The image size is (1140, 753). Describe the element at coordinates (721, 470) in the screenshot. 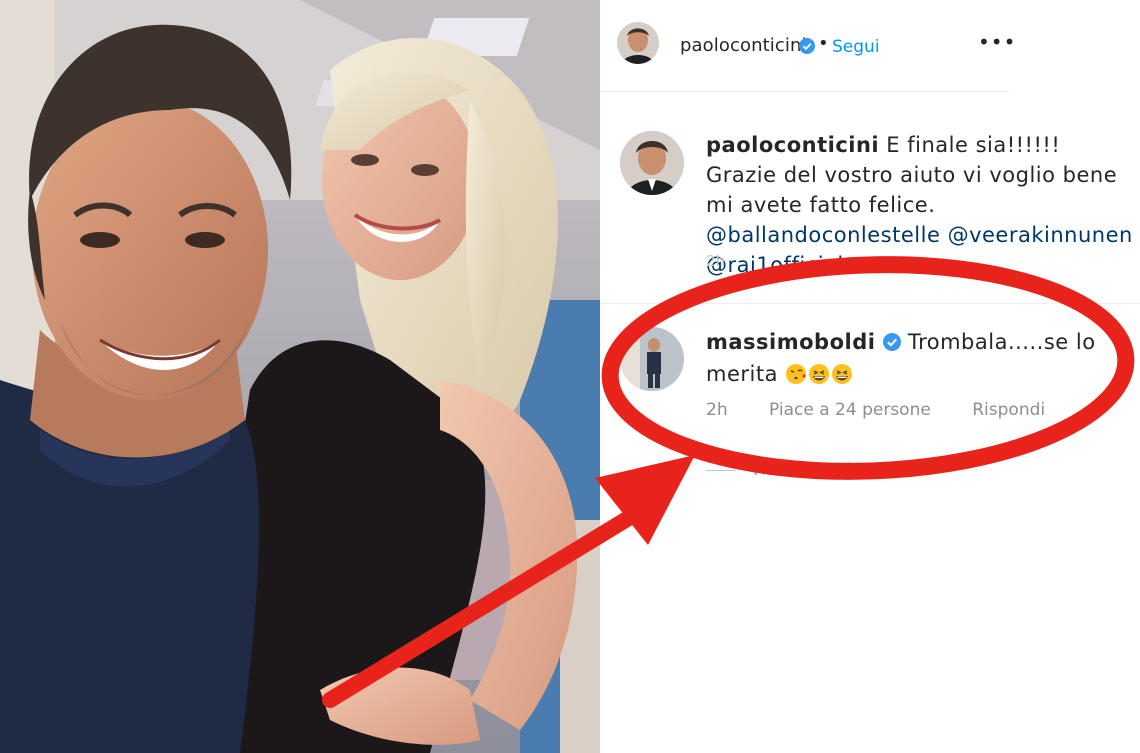

I see `replies-divider` at that location.